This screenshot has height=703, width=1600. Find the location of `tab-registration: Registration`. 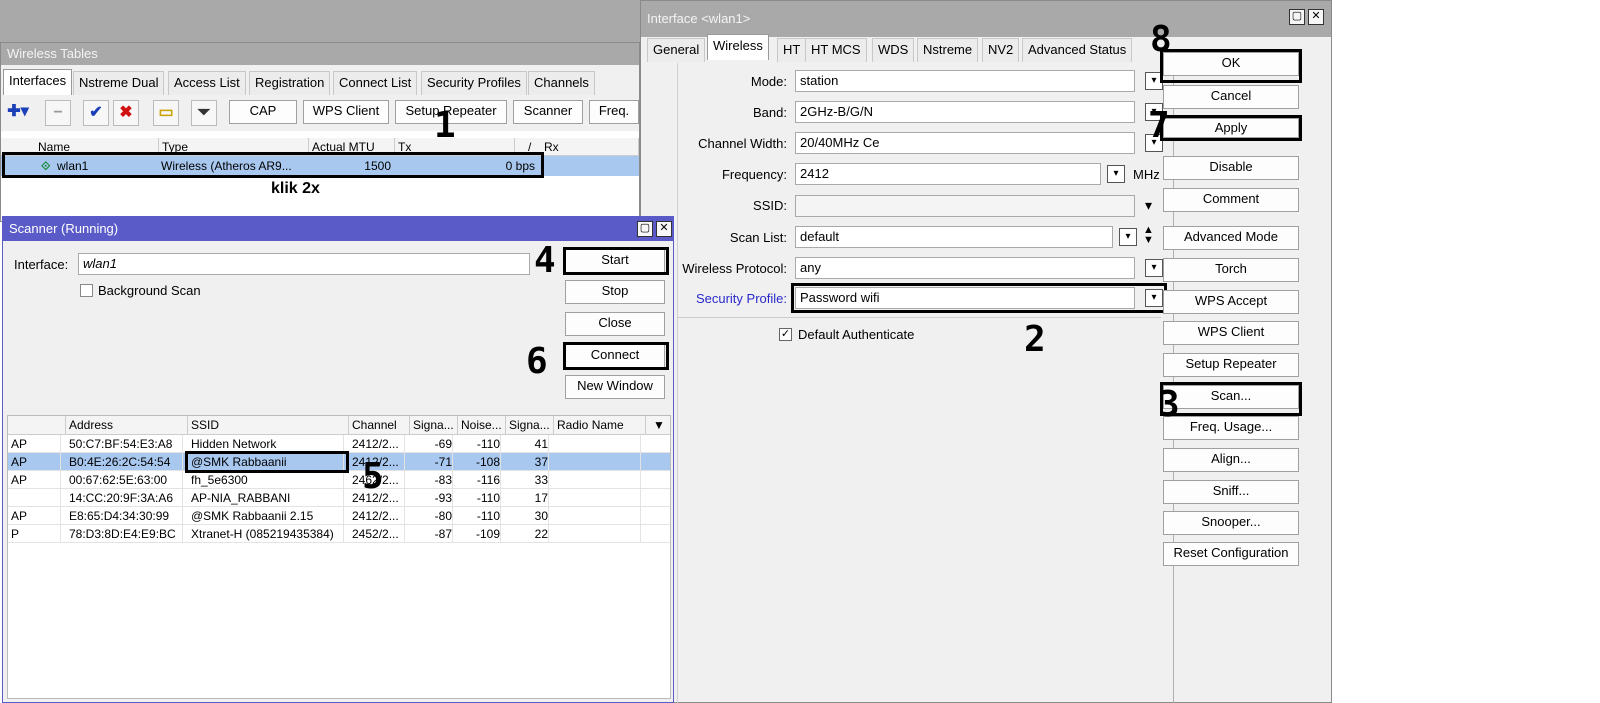

tab-registration: Registration is located at coordinates (290, 83).